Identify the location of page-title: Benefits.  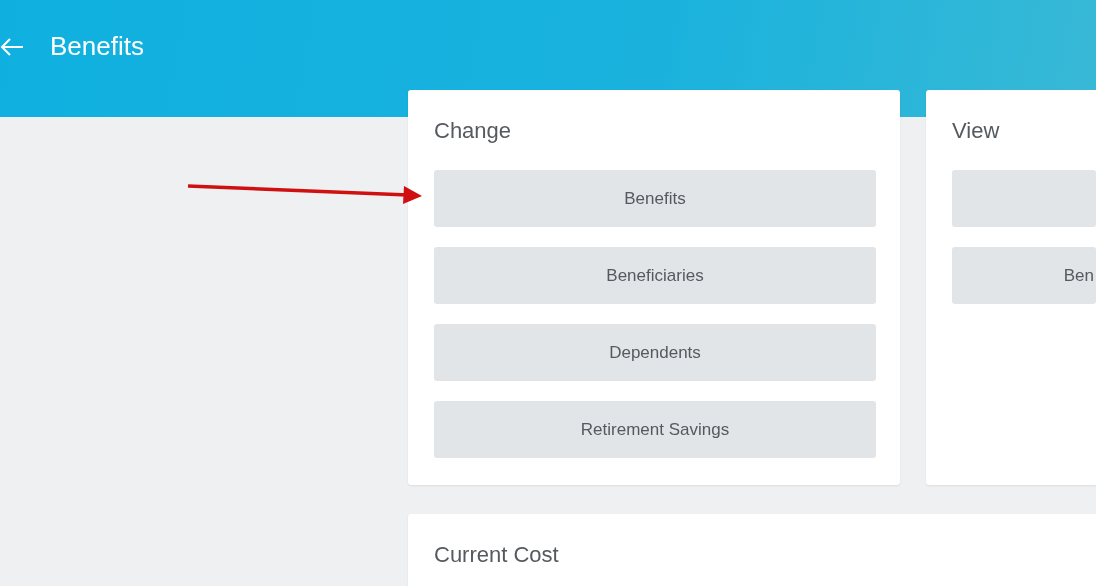
(97, 46).